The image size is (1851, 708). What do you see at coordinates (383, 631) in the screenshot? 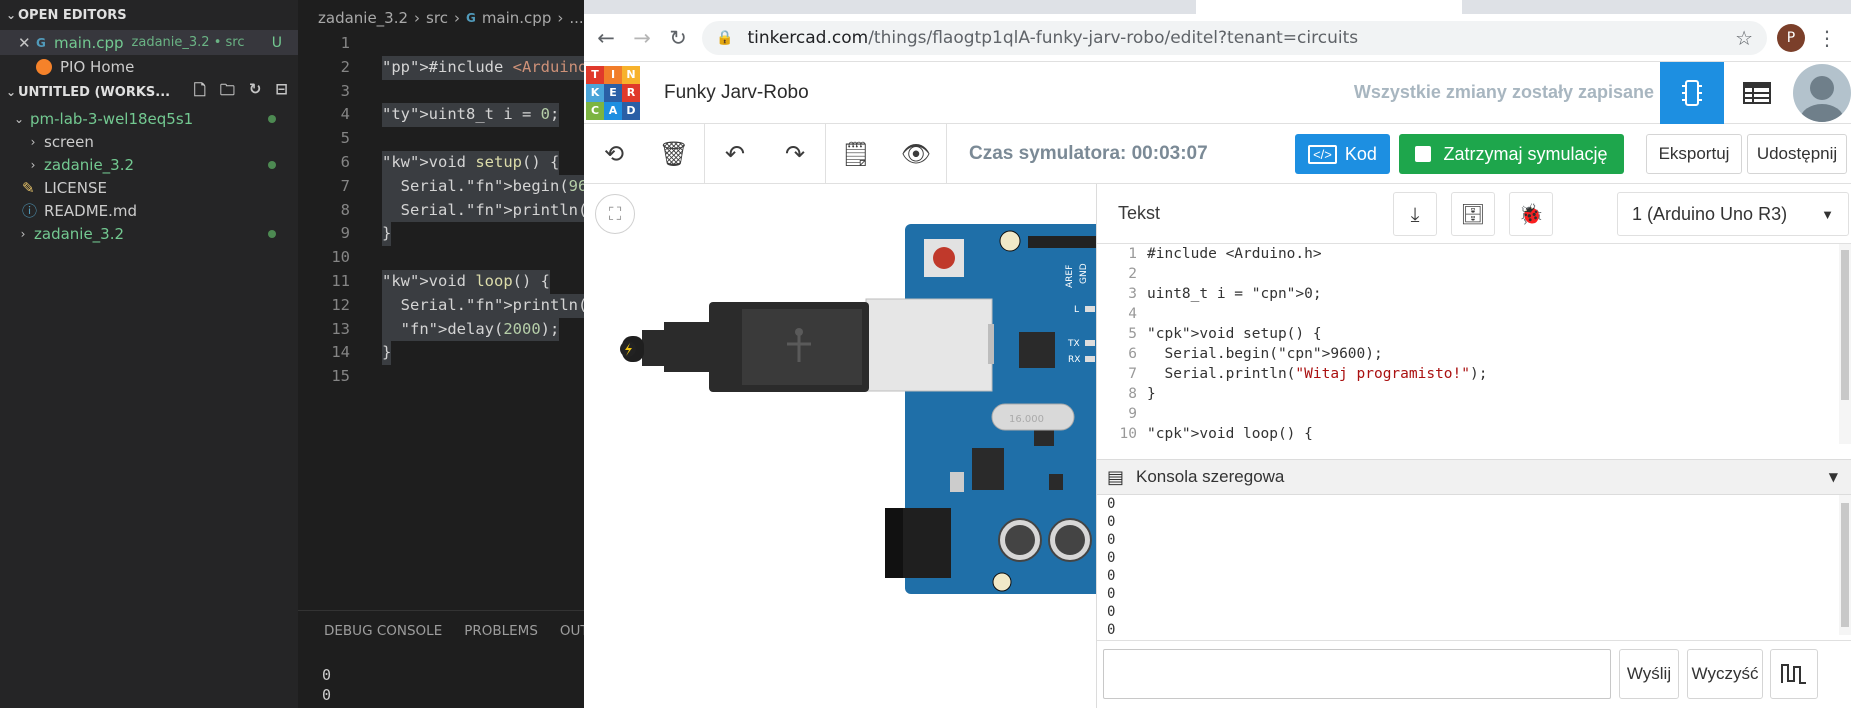
I see `tab-debug-console: DEBUG CONSOLE` at bounding box center [383, 631].